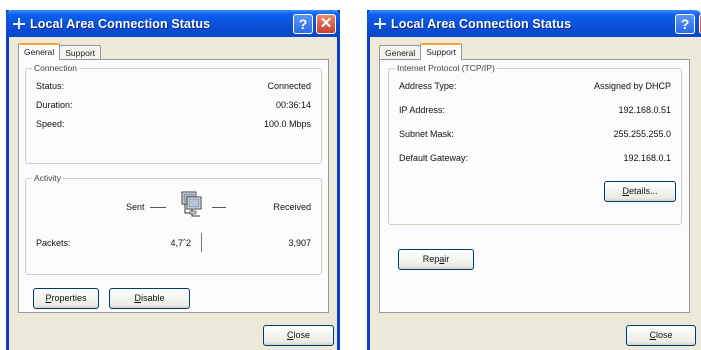  What do you see at coordinates (135, 207) in the screenshot?
I see `sent-label: Sent` at bounding box center [135, 207].